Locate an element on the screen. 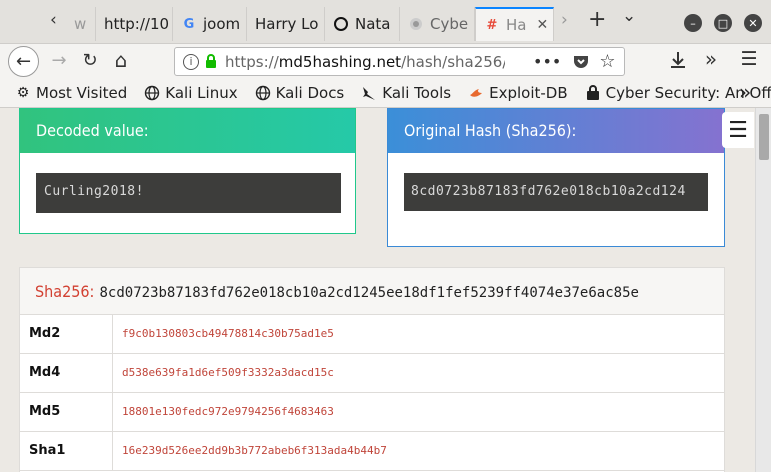 The height and width of the screenshot is (472, 771). bookmark-kali-docs: Kali Docs is located at coordinates (299, 92).